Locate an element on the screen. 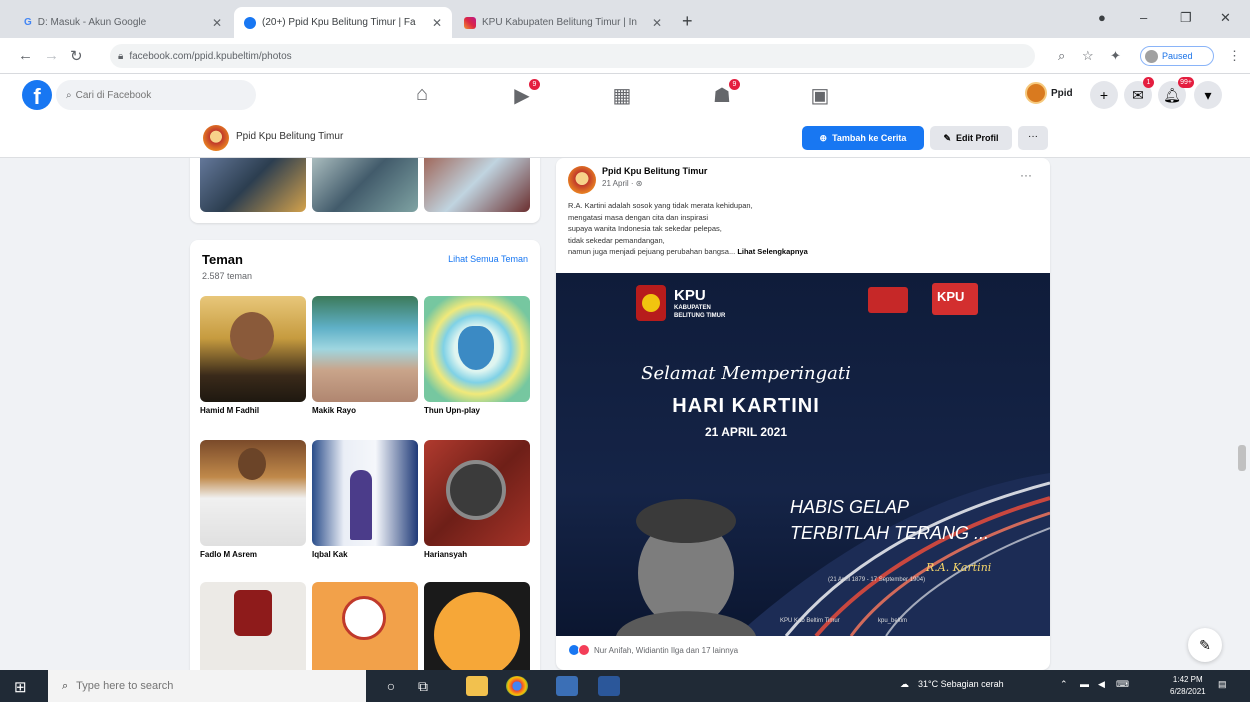 Image resolution: width=1250 pixels, height=702 pixels. marketplace-icon: ▦ is located at coordinates (622, 95).